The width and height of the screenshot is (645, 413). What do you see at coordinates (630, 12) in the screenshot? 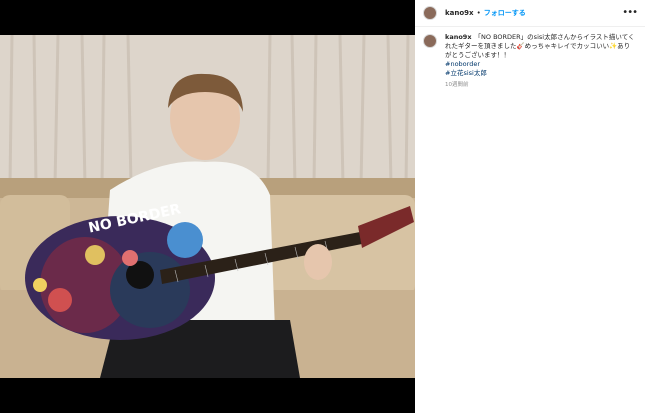
I see `more-icon: •••` at bounding box center [630, 12].